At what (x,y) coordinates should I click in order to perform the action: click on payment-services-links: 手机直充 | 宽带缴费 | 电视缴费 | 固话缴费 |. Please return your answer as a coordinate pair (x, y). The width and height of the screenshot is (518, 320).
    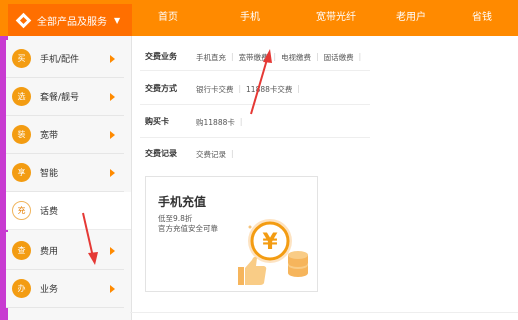
    Looking at the image, I should click on (279, 57).